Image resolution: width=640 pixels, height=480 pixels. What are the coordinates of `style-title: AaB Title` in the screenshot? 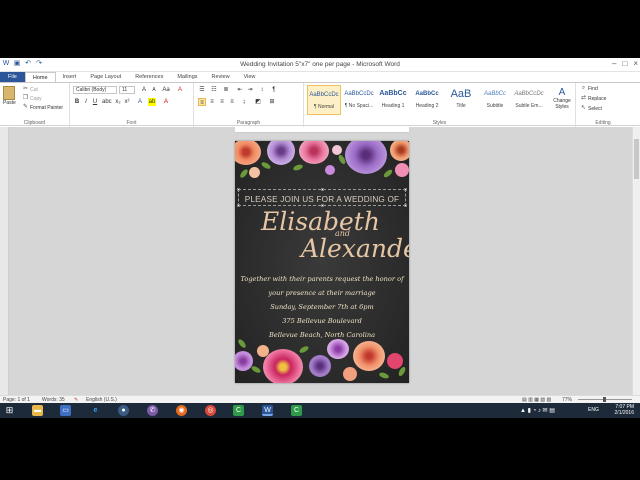 It's located at (461, 100).